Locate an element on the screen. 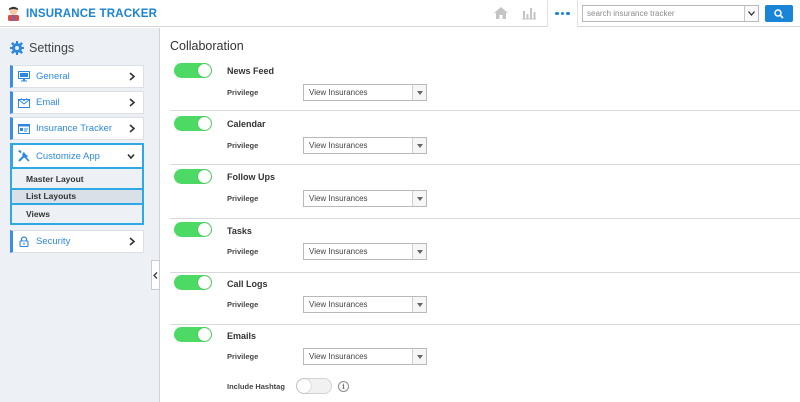  submenu-item-master-layout: Master Layout is located at coordinates (77, 179).